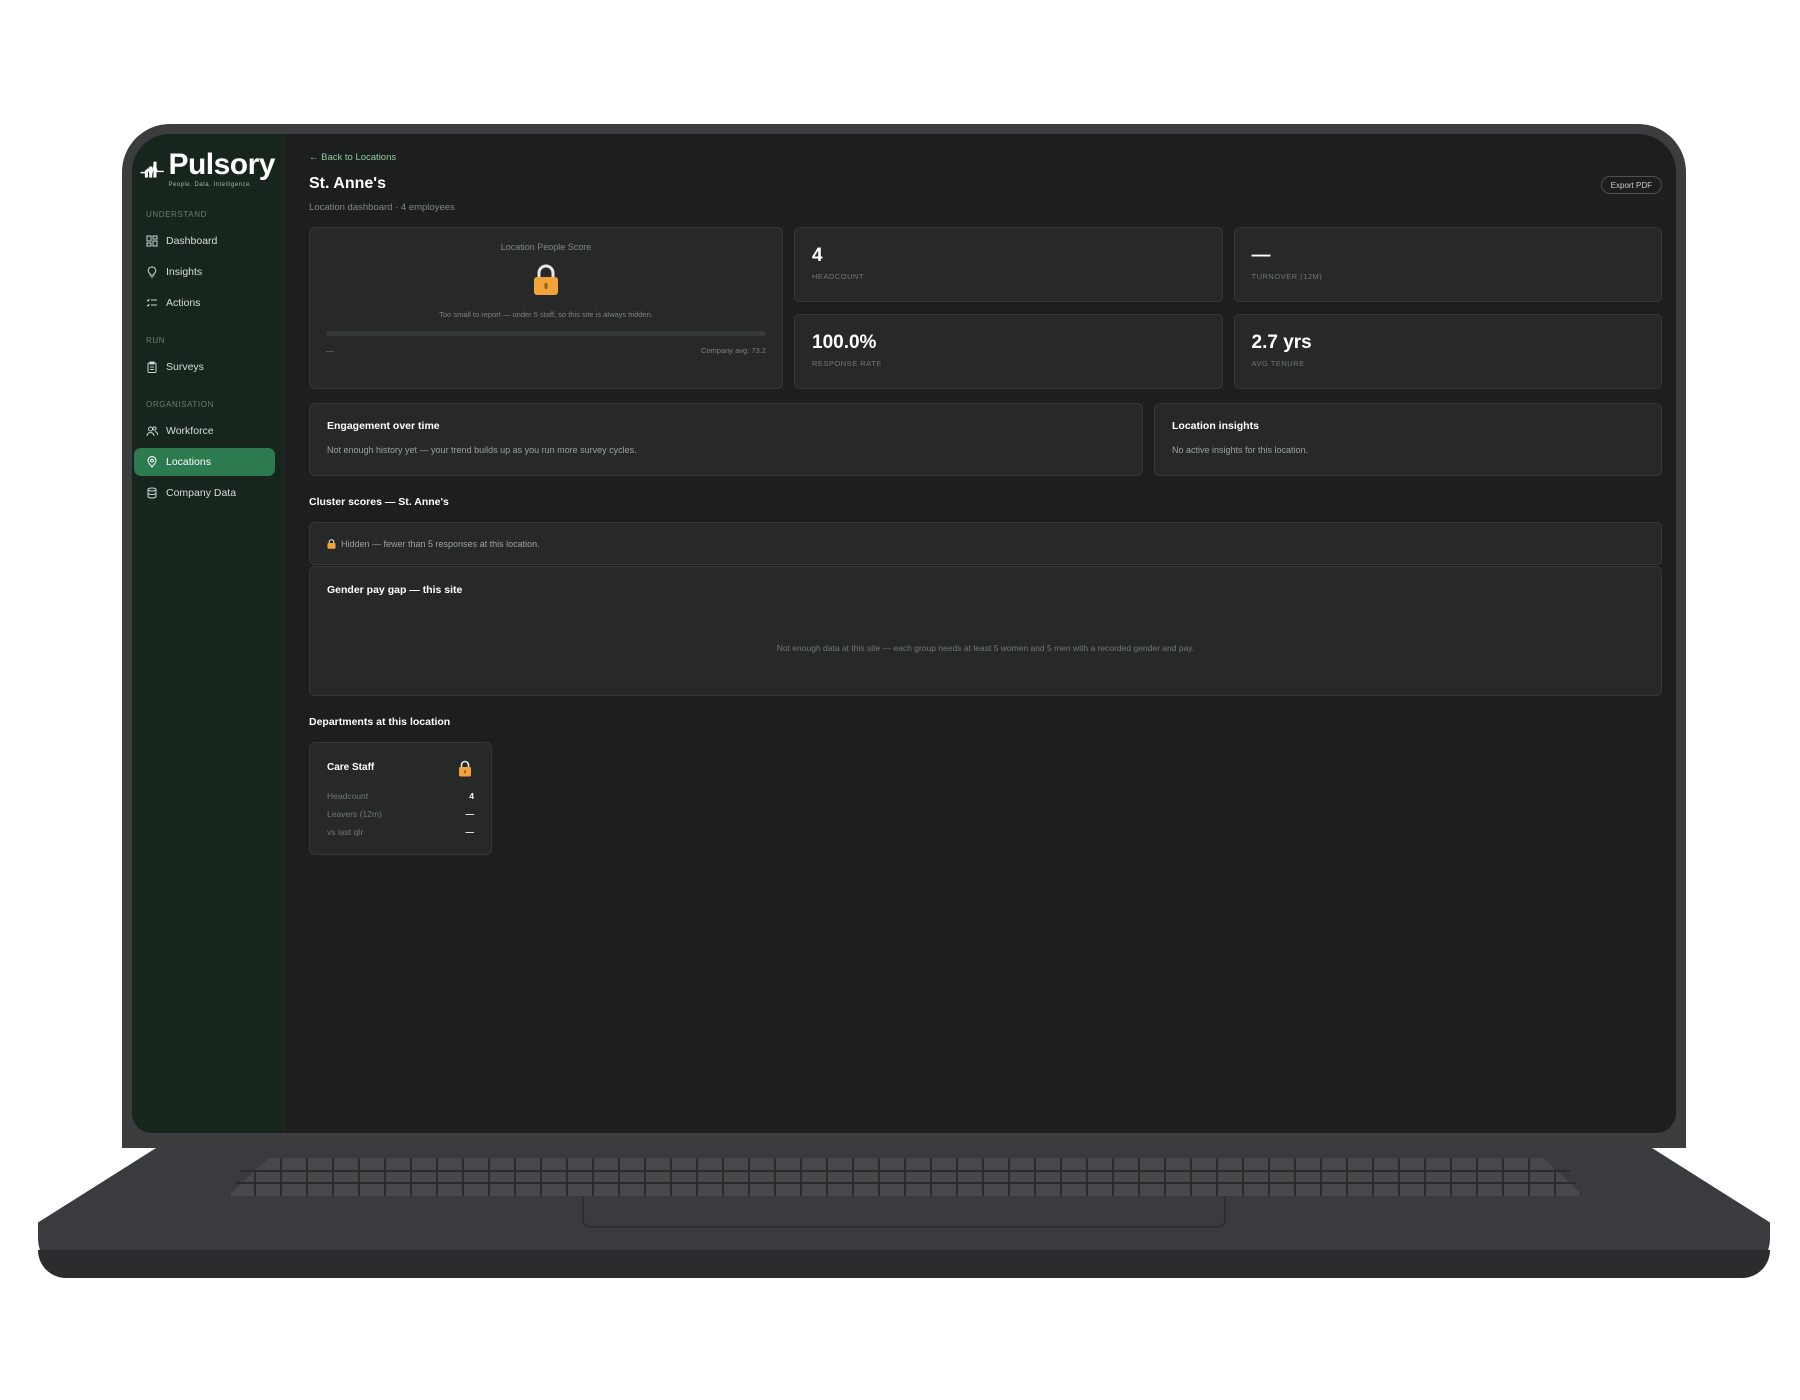 This screenshot has width=1800, height=1400. What do you see at coordinates (1447, 264) in the screenshot?
I see `turnover-card: — TURNOVER (12M)` at bounding box center [1447, 264].